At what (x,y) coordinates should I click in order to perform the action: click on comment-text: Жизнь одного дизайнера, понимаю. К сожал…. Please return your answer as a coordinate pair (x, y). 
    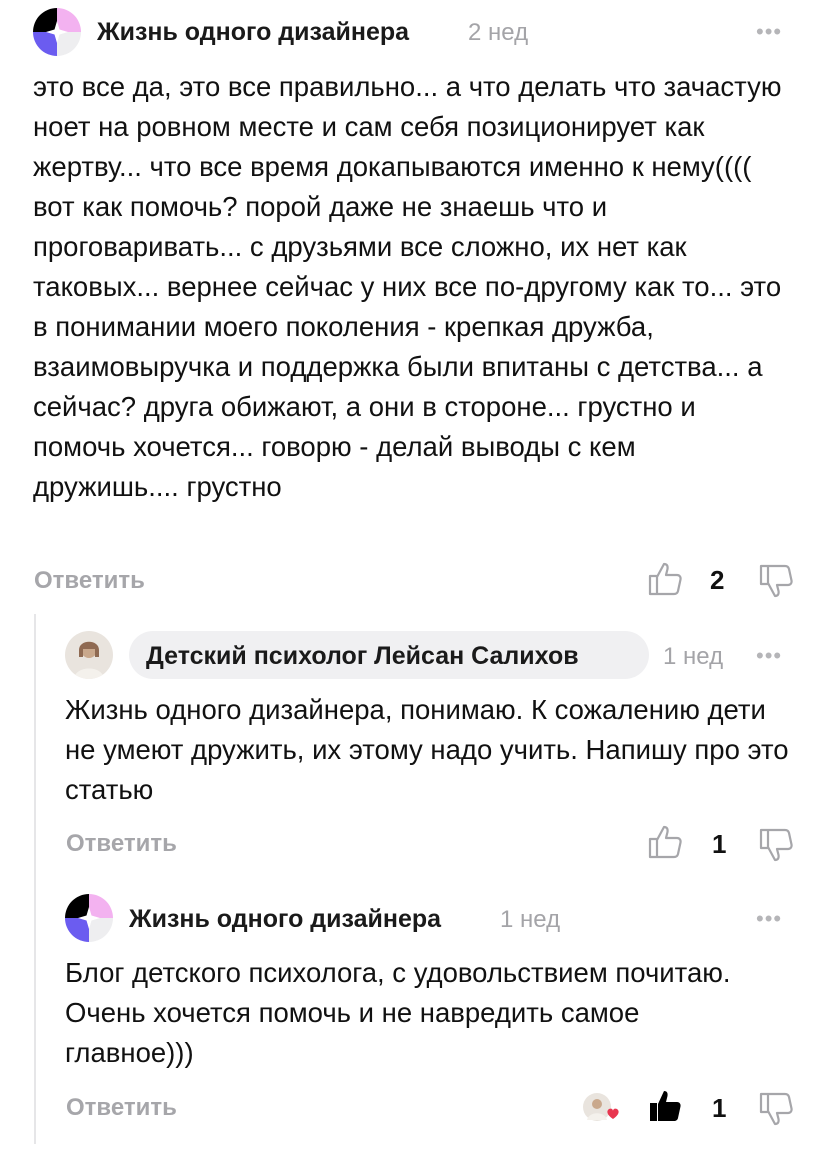
    Looking at the image, I should click on (427, 749).